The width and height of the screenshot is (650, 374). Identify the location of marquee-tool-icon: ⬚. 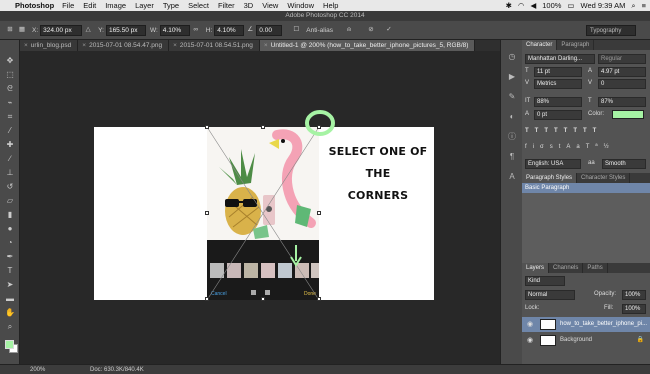
(10, 75).